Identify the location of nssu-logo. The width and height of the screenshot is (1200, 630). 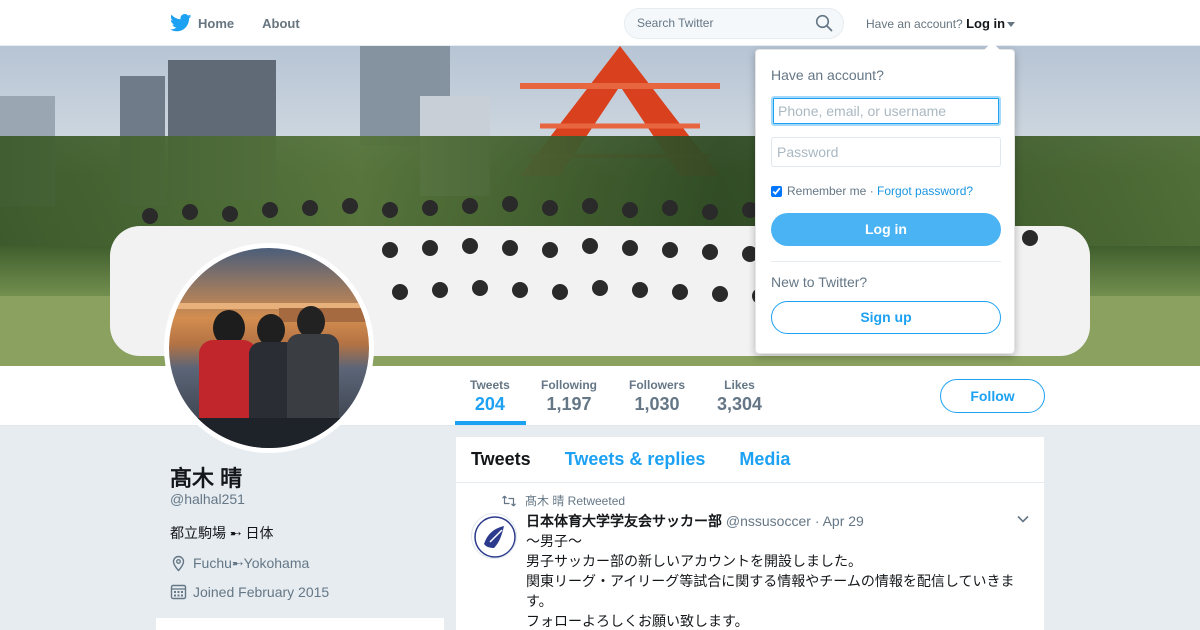
(495, 537).